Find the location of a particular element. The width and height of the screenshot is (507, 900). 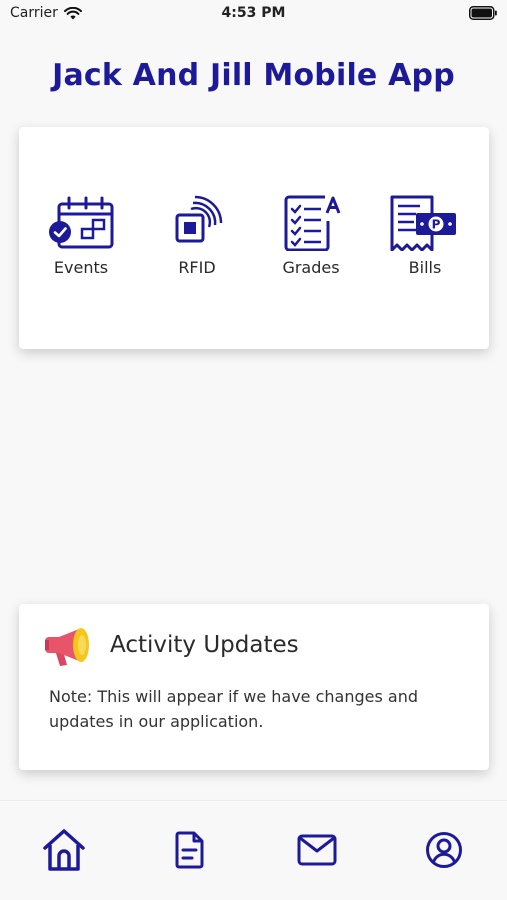

profile-icon is located at coordinates (444, 850).